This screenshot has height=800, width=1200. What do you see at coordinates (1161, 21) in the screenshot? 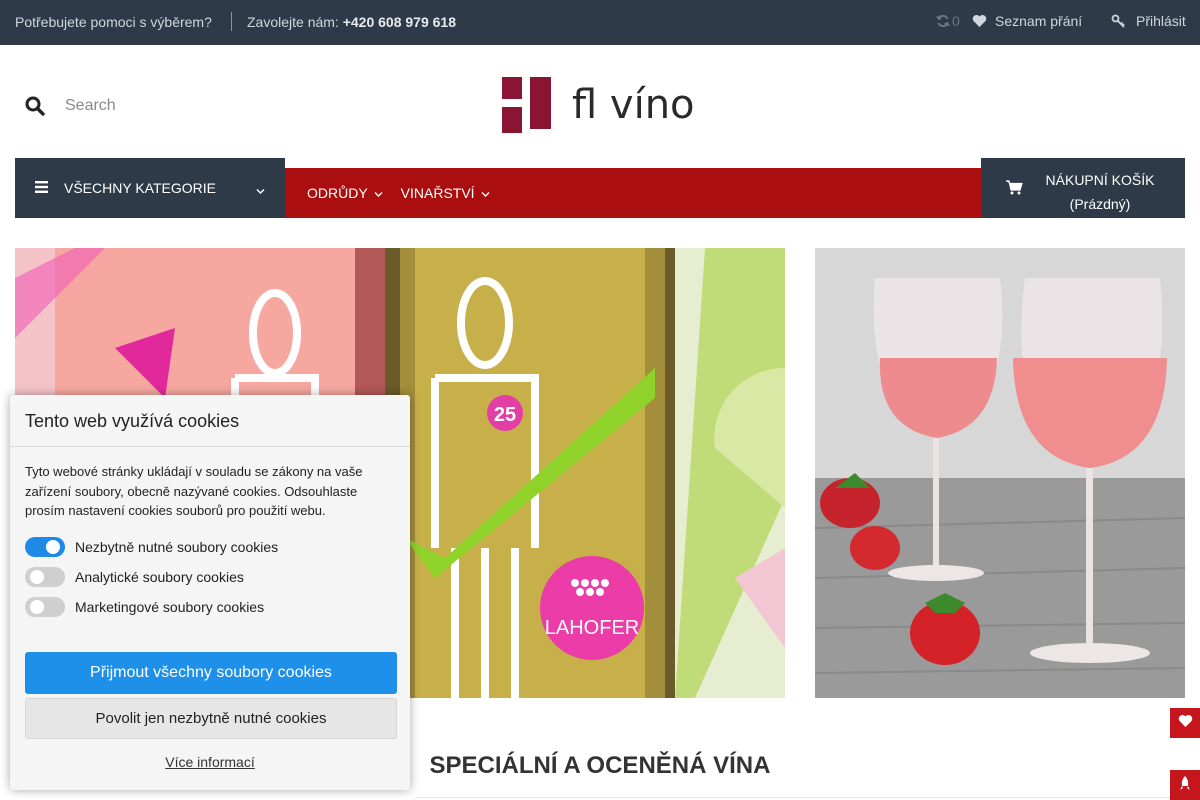
I see `login-label: Přihlásit` at bounding box center [1161, 21].